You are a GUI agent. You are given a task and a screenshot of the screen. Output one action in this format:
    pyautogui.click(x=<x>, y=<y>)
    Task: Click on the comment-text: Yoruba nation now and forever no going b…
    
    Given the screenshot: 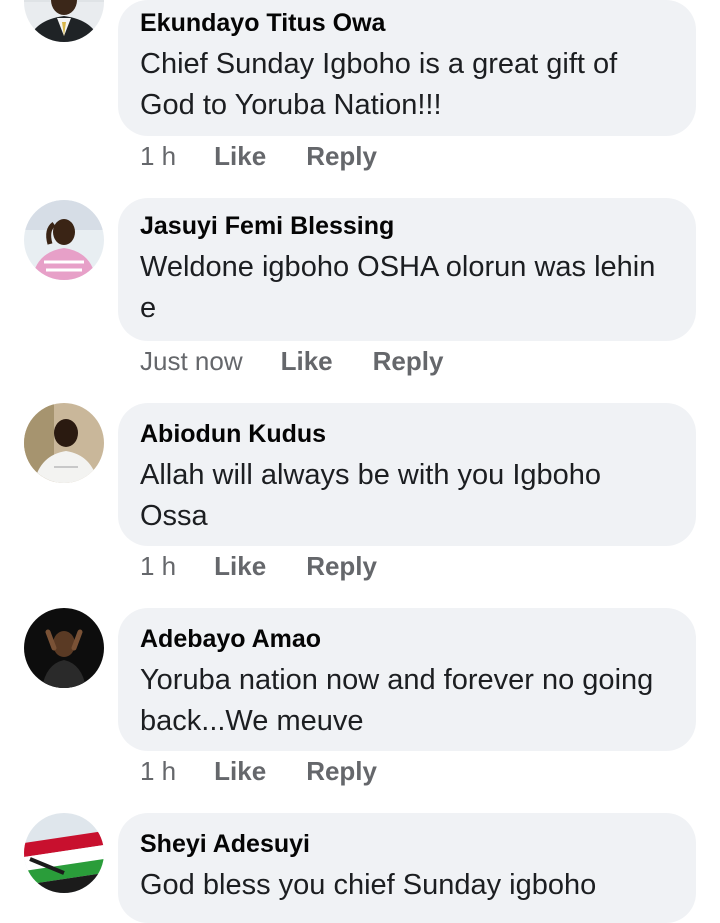 What is the action you would take?
    pyautogui.click(x=397, y=700)
    